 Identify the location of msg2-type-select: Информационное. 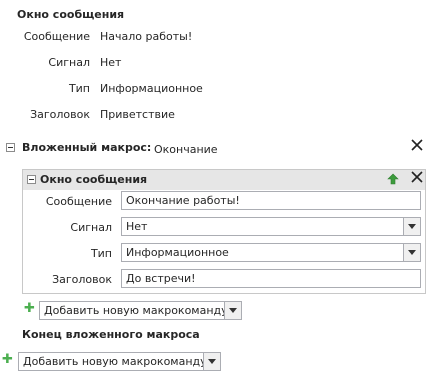
(271, 252).